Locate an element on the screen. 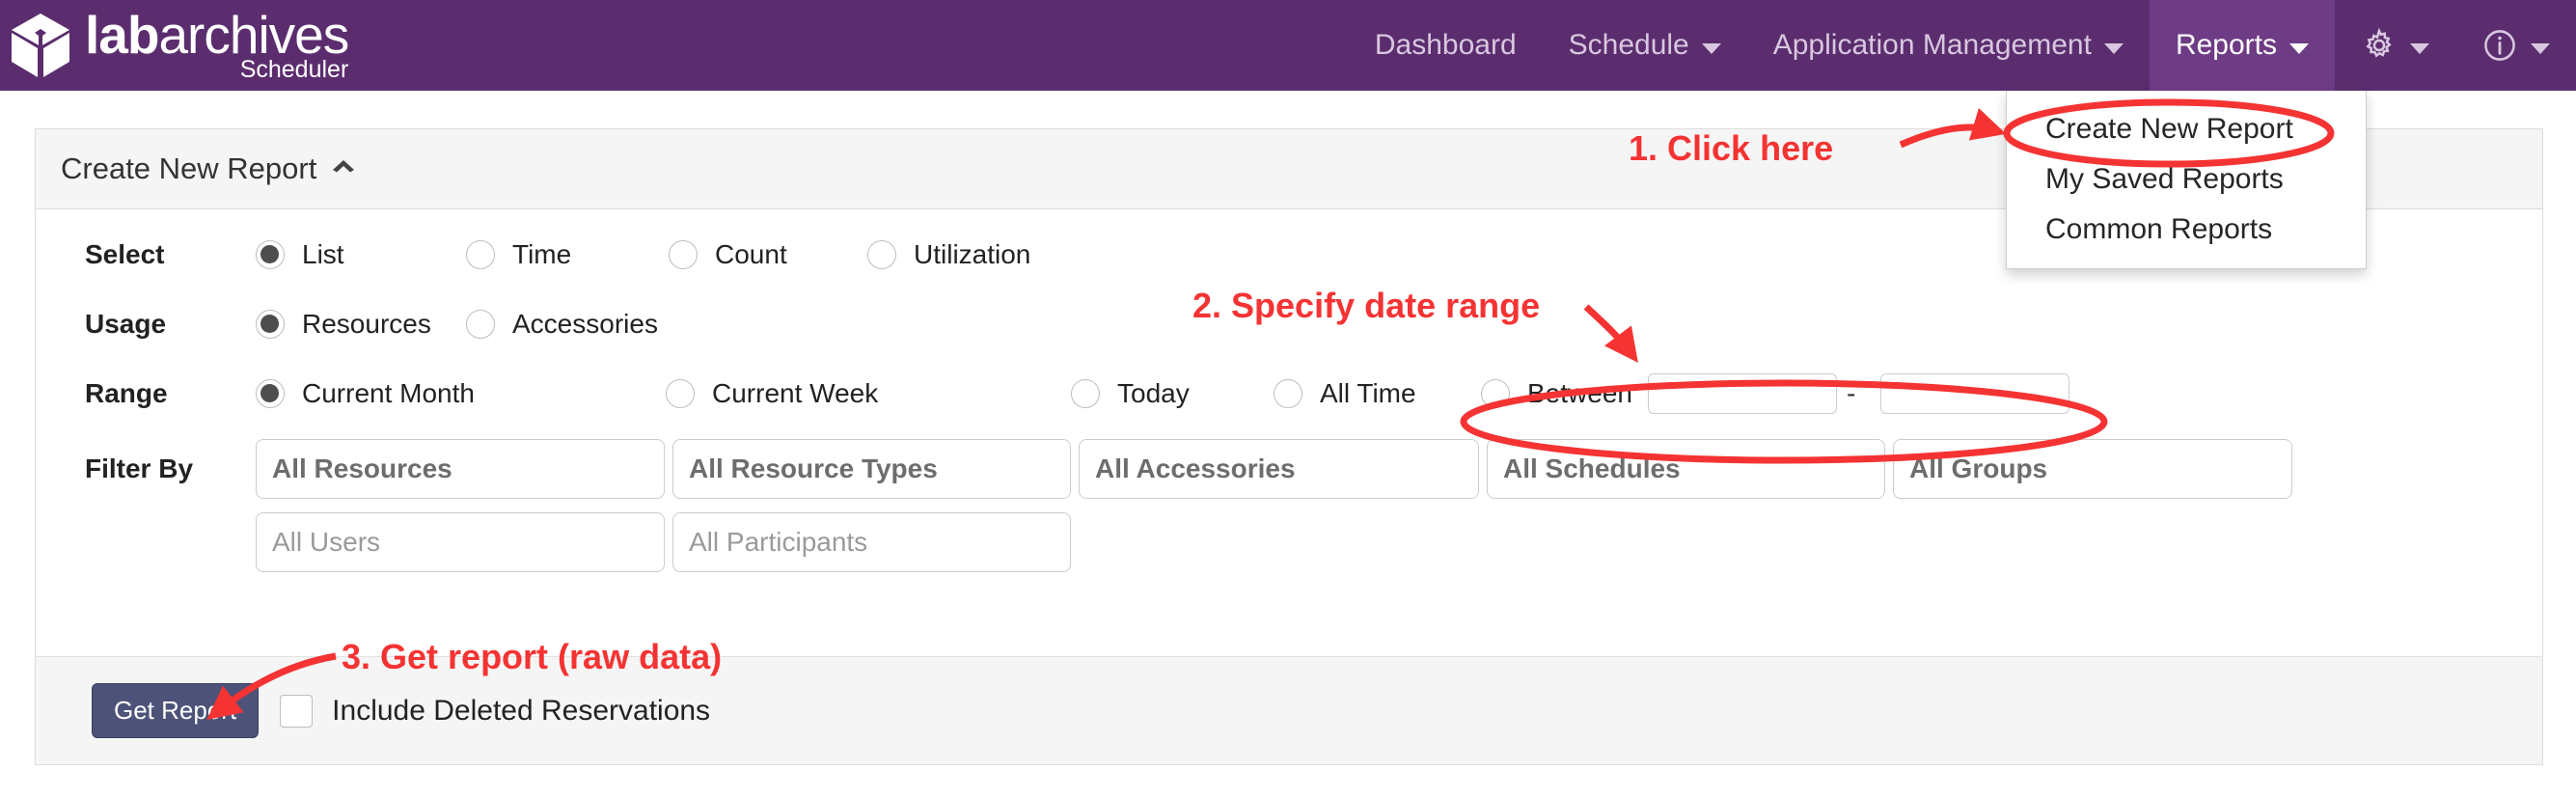  radio-option-today: Today is located at coordinates (1173, 393).